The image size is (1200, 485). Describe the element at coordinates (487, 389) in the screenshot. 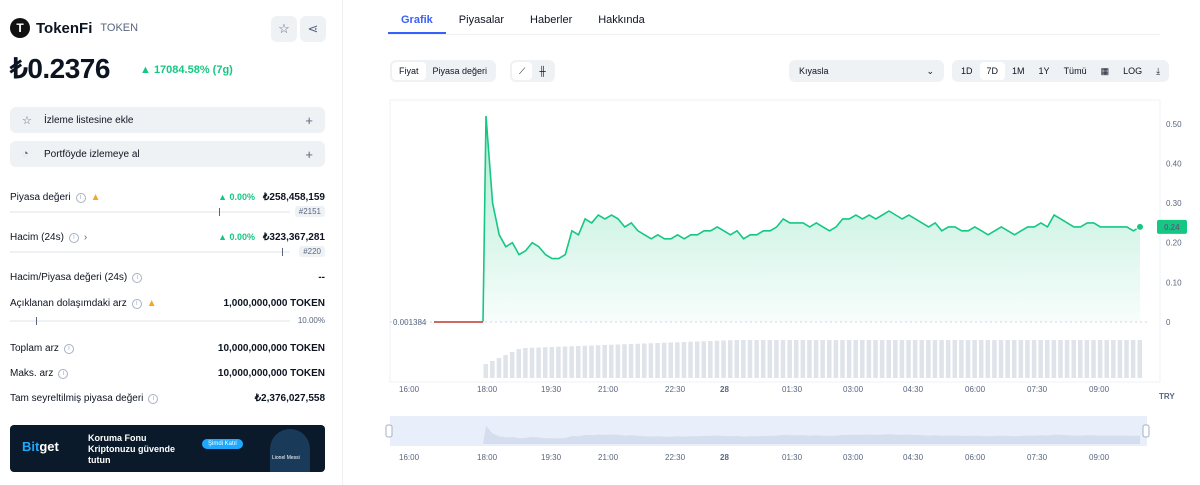

I see `x-tick-label: 18:00` at that location.